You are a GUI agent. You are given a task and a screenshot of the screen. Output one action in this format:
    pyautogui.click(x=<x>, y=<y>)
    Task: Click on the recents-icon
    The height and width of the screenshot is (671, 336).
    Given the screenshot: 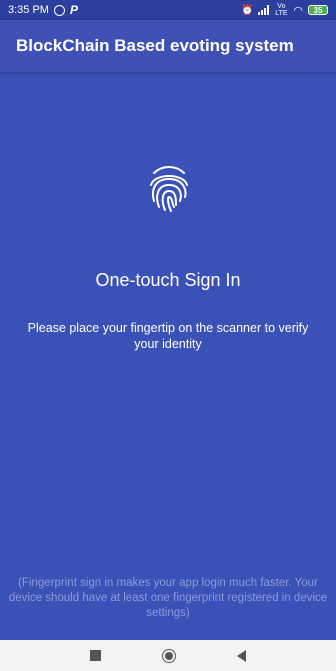 What is the action you would take?
    pyautogui.click(x=96, y=655)
    